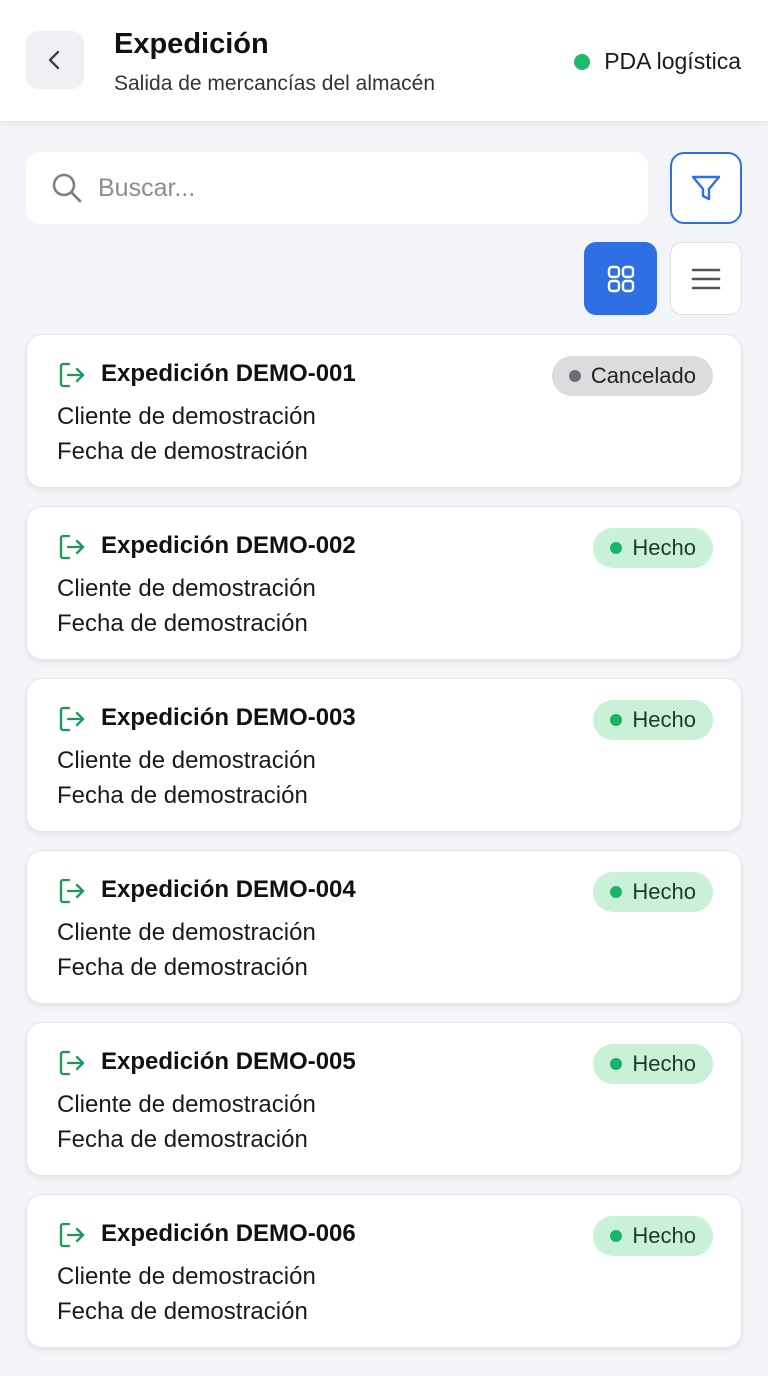 This screenshot has height=1376, width=768. I want to click on search-bar, so click(337, 188).